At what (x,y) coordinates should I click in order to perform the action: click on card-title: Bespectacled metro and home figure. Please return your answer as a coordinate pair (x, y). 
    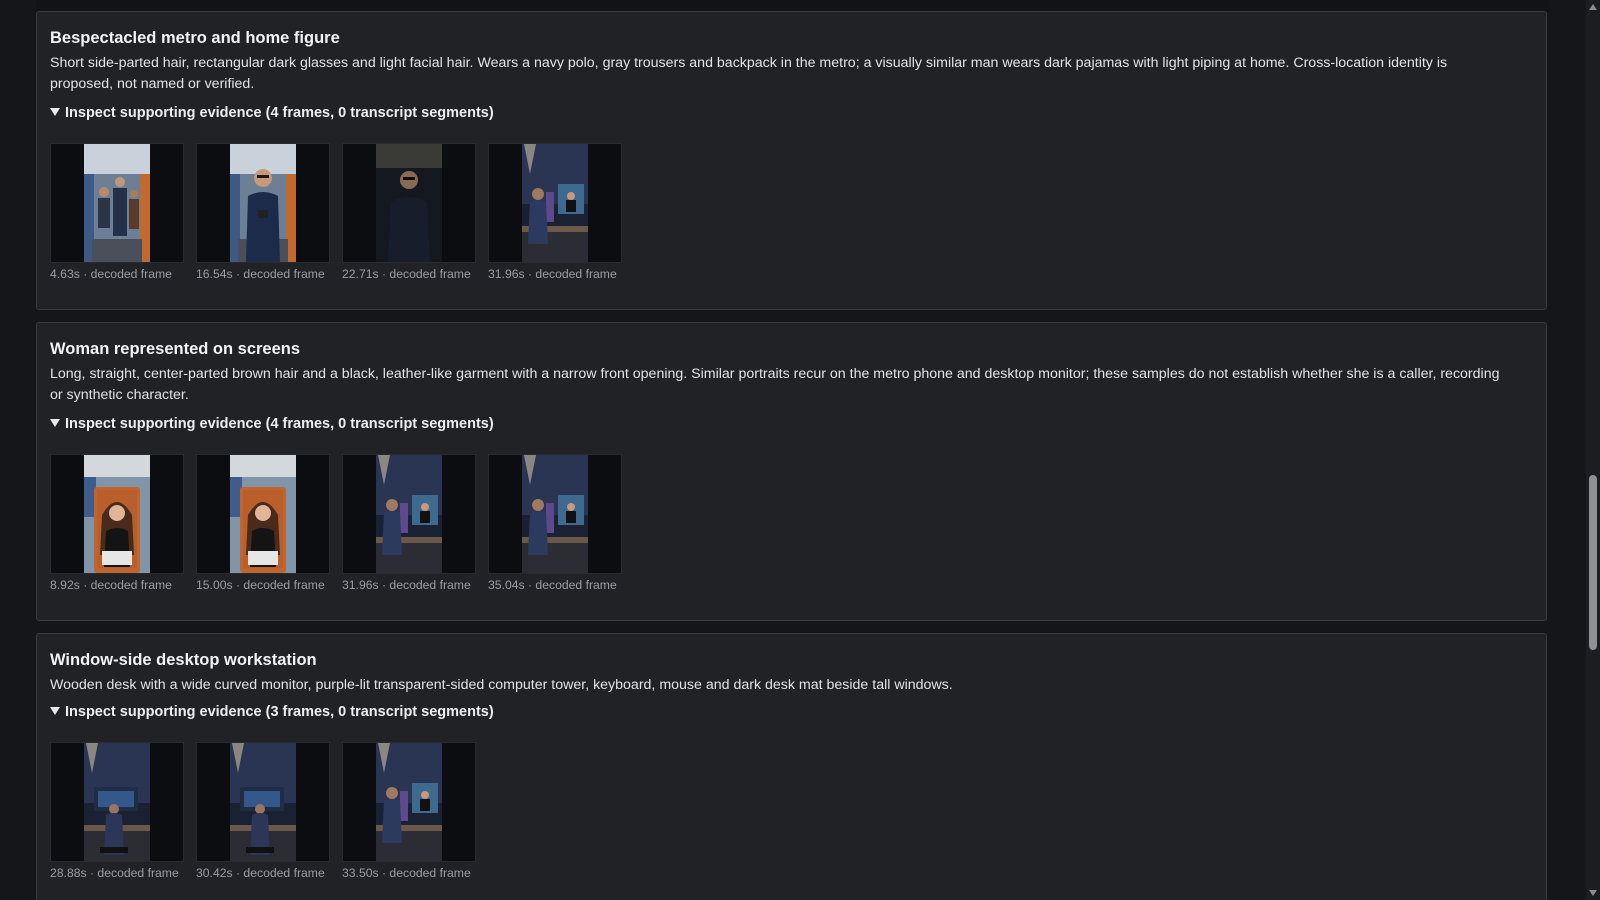
    Looking at the image, I should click on (195, 38).